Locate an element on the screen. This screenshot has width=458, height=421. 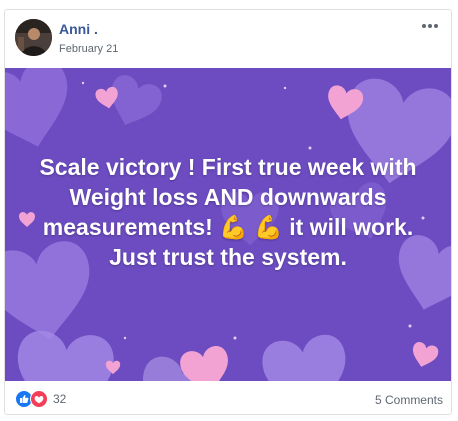
author-avatar is located at coordinates (33, 37).